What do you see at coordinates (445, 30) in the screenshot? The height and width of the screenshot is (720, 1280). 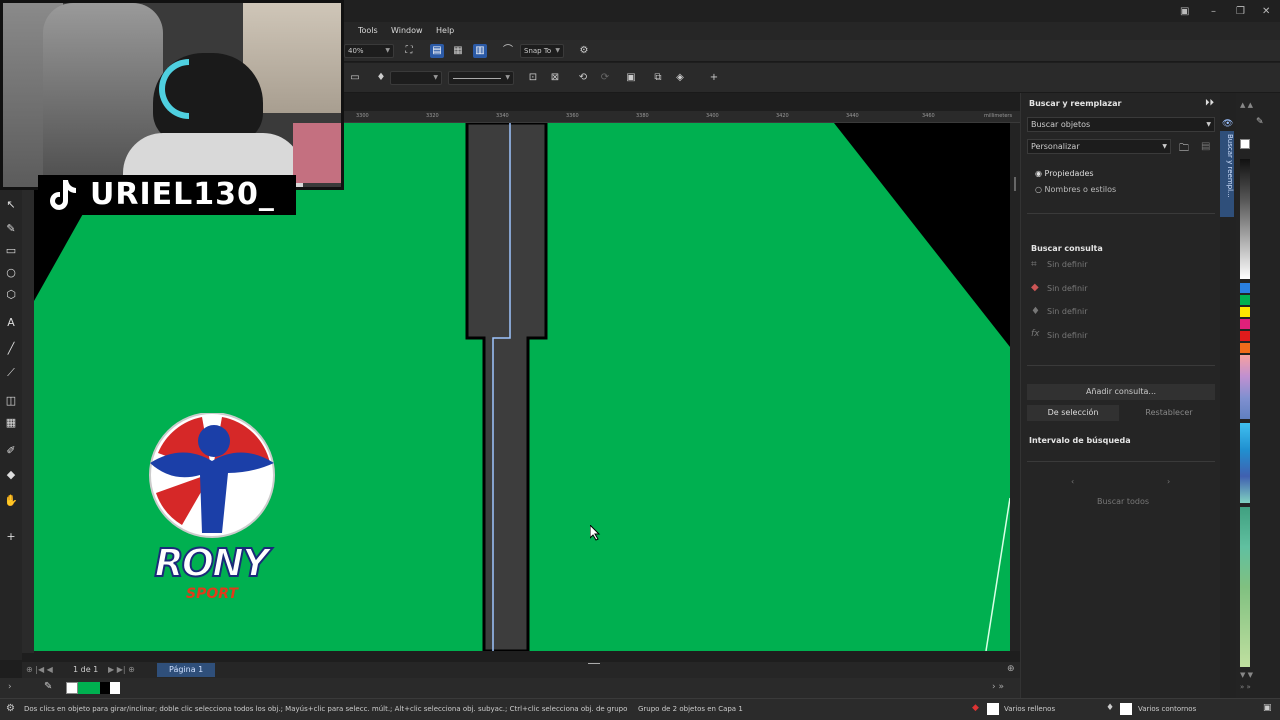 I see `menu-help: Help` at bounding box center [445, 30].